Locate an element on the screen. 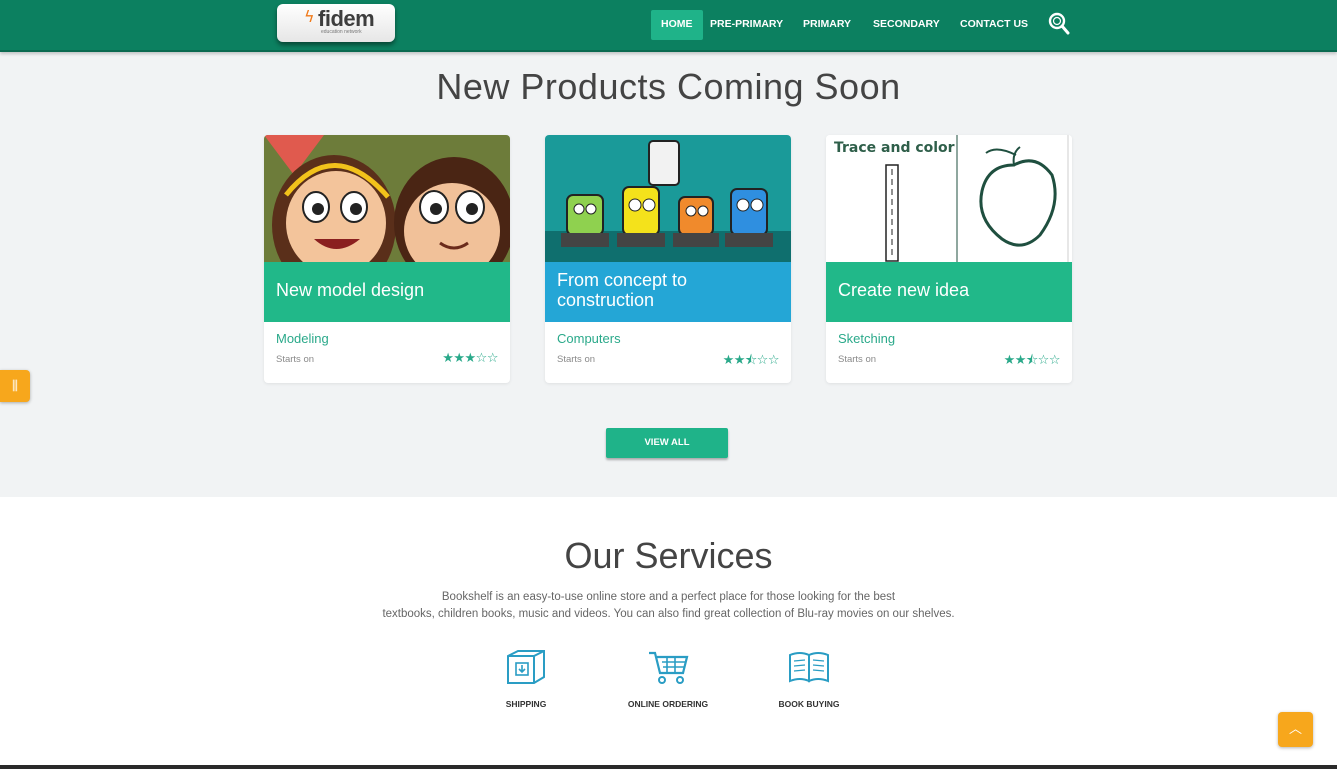 The width and height of the screenshot is (1337, 769). card-band: From concept to construction is located at coordinates (668, 292).